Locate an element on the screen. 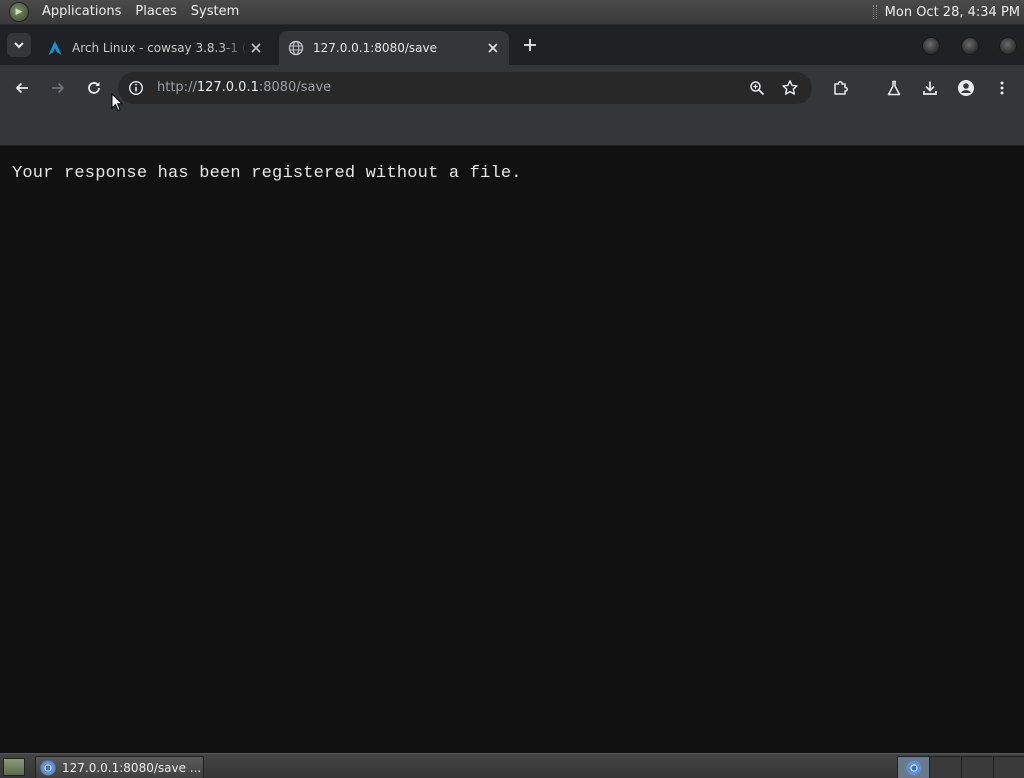 This screenshot has width=1024, height=778. tab-title: Arch Linux - cowsay 3.8.3-1 (any) is located at coordinates (160, 48).